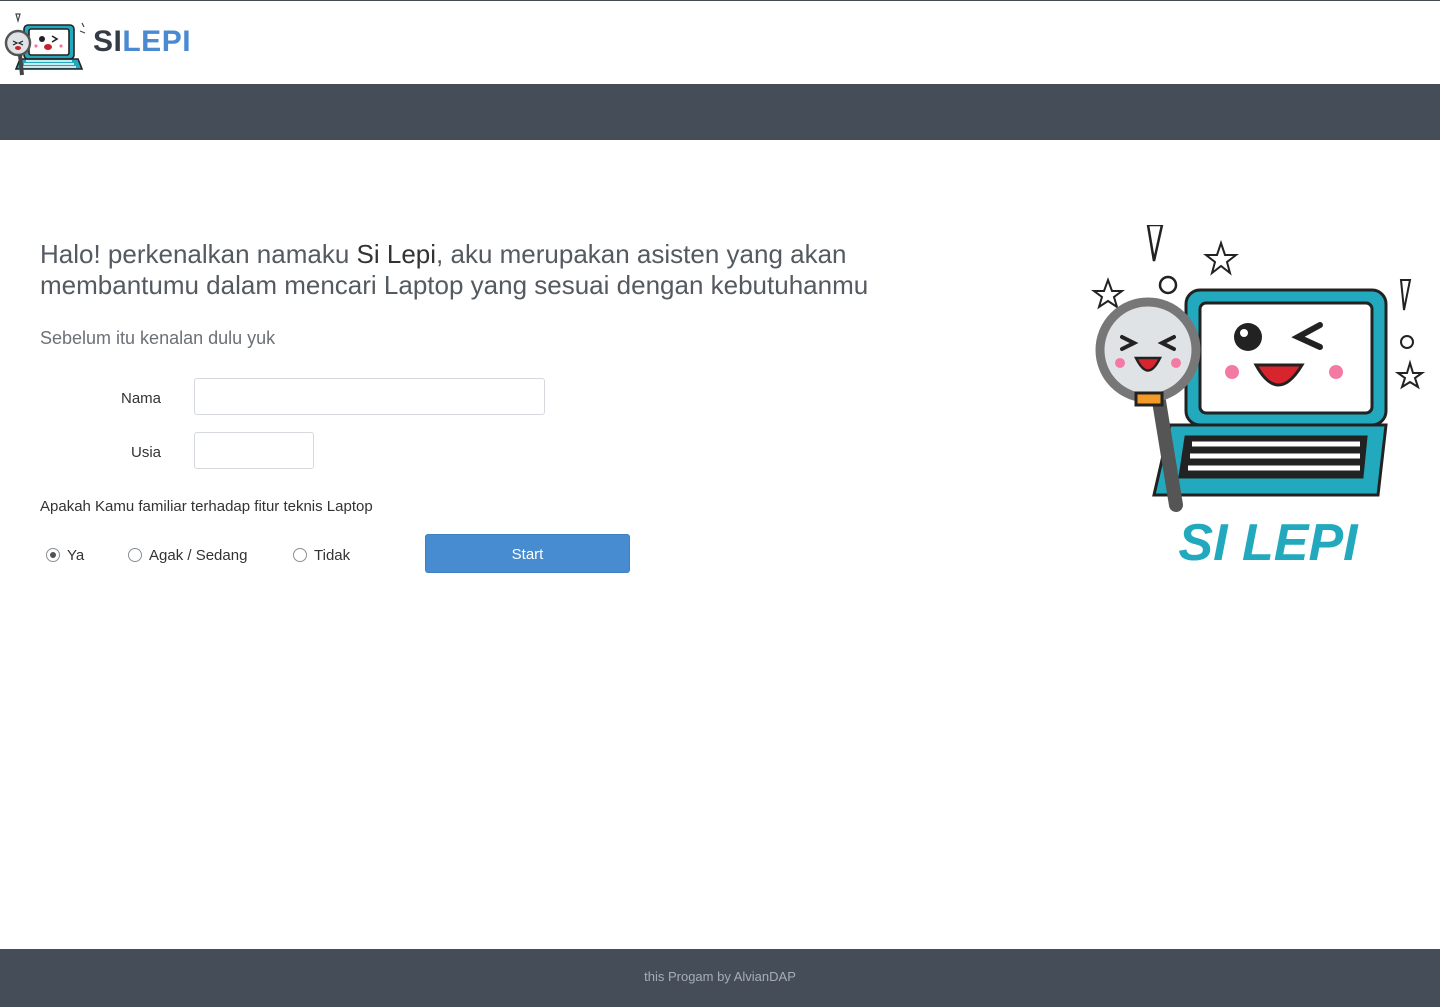 The height and width of the screenshot is (1007, 1440). I want to click on brand-name-part2: LEPI, so click(157, 41).